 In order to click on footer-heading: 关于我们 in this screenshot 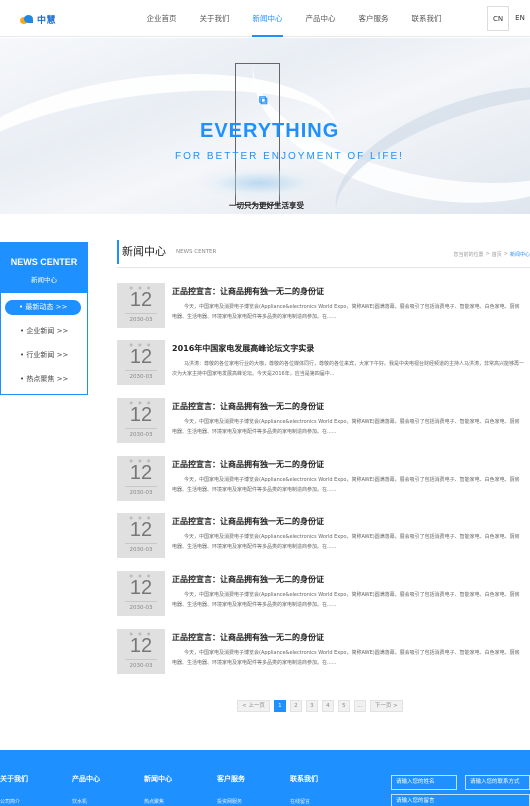, I will do `click(14, 779)`.